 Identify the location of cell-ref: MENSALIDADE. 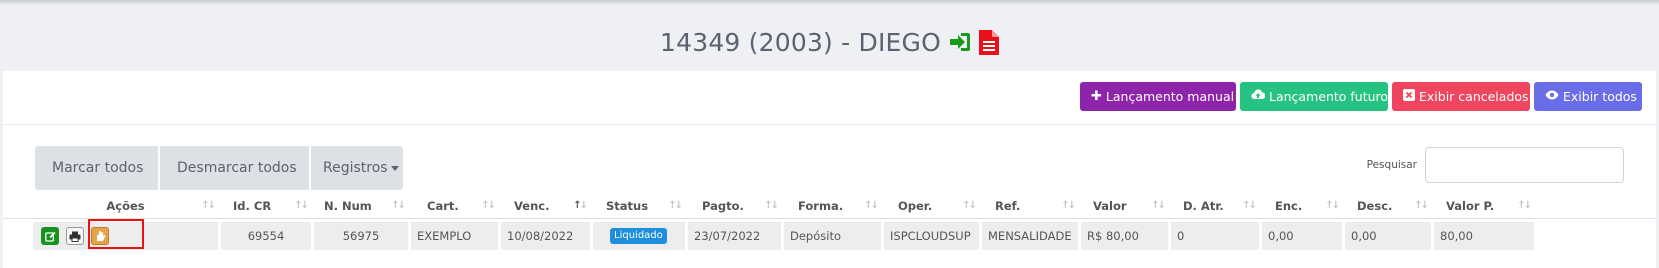
(1030, 236).